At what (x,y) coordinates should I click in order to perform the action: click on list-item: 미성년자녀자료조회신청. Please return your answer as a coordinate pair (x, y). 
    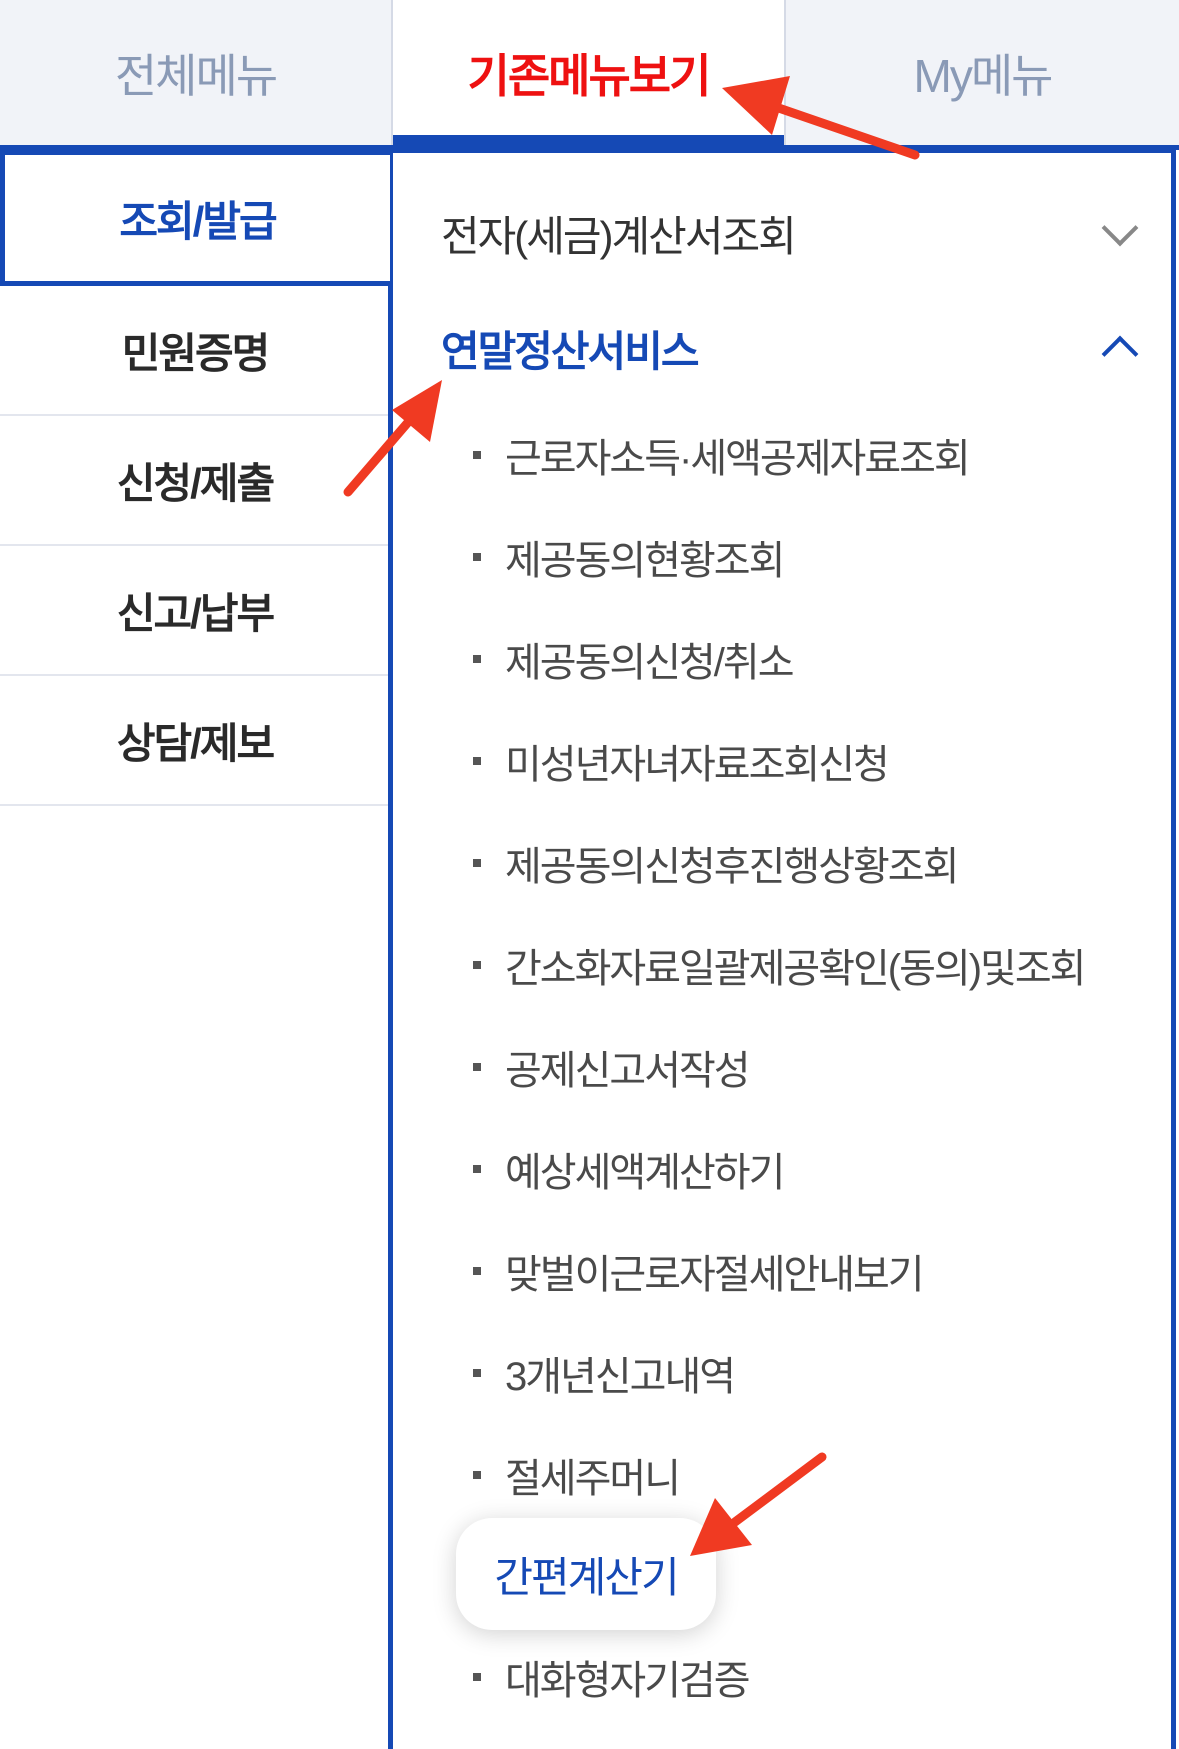
    Looking at the image, I should click on (681, 761).